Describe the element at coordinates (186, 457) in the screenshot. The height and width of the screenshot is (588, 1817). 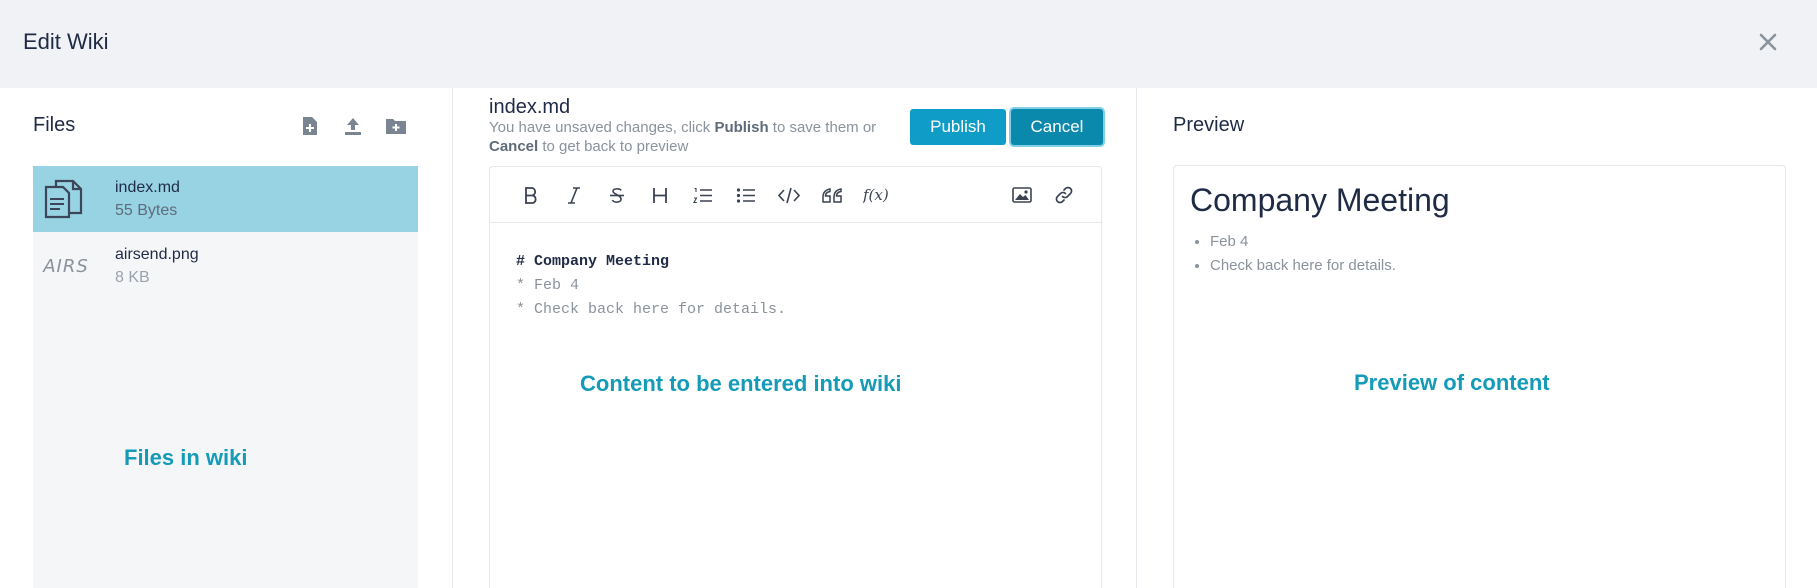
I see `annotation-files: Files in wiki` at that location.